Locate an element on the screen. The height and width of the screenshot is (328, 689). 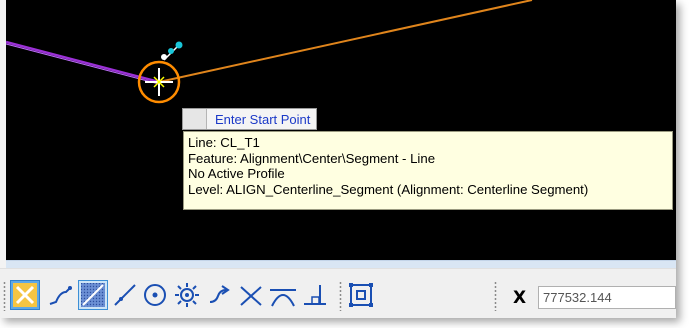
command-prompt: Enter Start Point is located at coordinates (250, 119).